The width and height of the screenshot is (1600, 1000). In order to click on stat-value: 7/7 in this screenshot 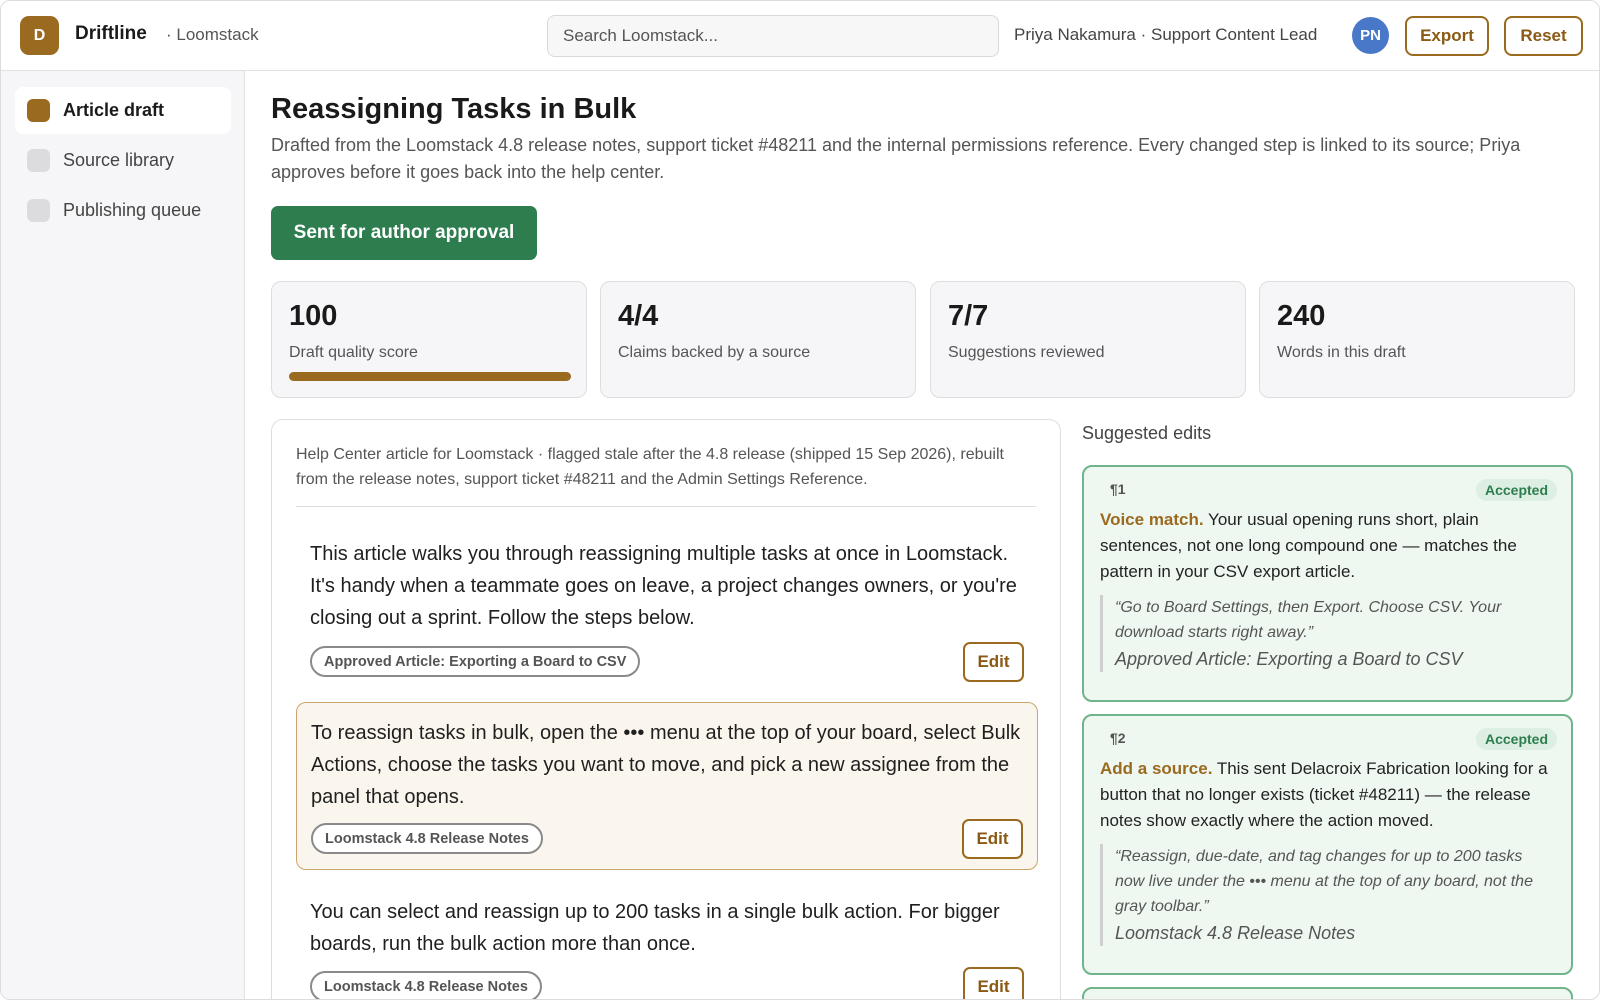, I will do `click(968, 316)`.